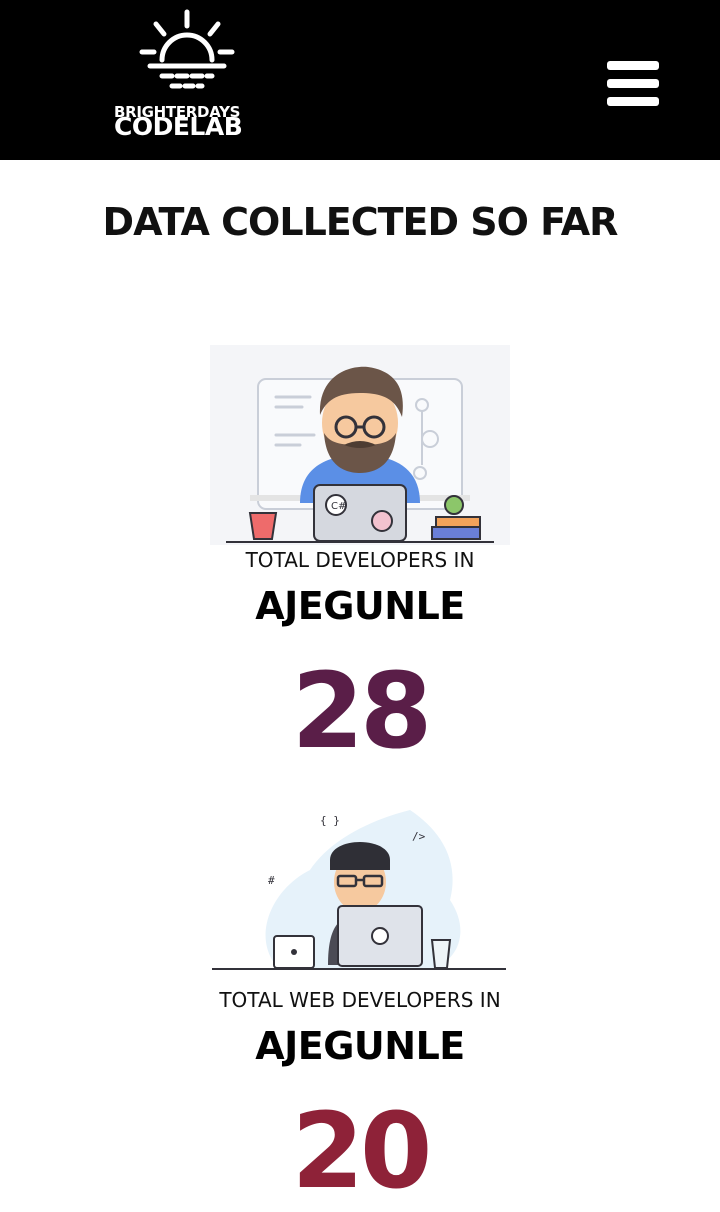 This screenshot has width=720, height=1212. Describe the element at coordinates (187, 49) in the screenshot. I see `sunrise-icon` at that location.